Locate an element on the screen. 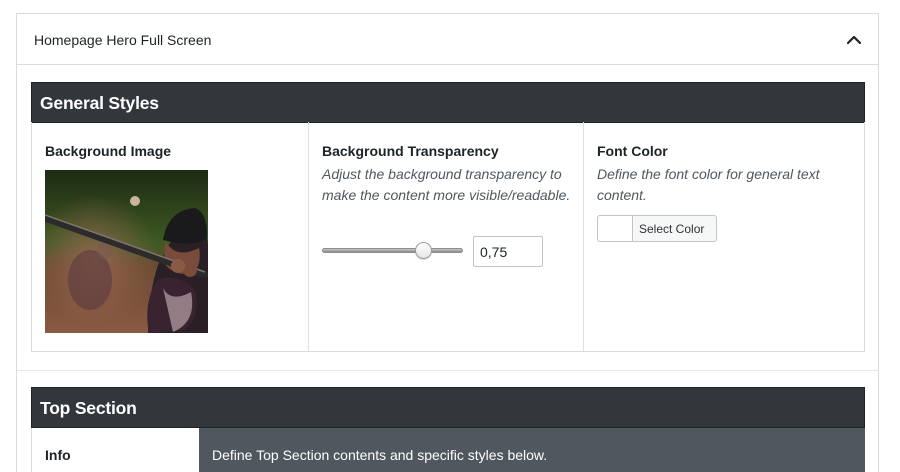  background-transparency-label: Background Transparency is located at coordinates (410, 151).